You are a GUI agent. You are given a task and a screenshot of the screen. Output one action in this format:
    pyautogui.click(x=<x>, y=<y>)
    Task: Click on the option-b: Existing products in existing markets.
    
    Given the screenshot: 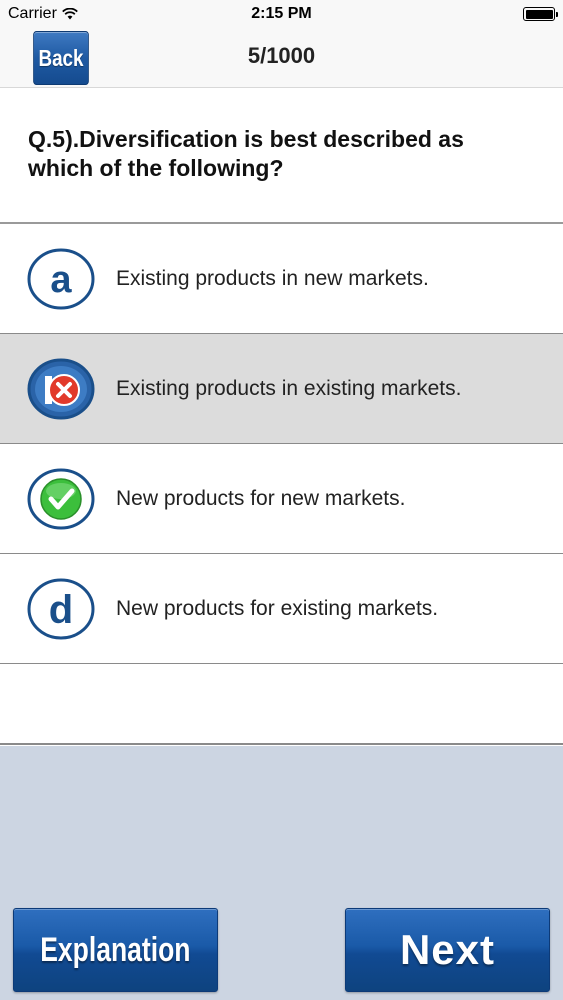 What is the action you would take?
    pyautogui.click(x=281, y=389)
    